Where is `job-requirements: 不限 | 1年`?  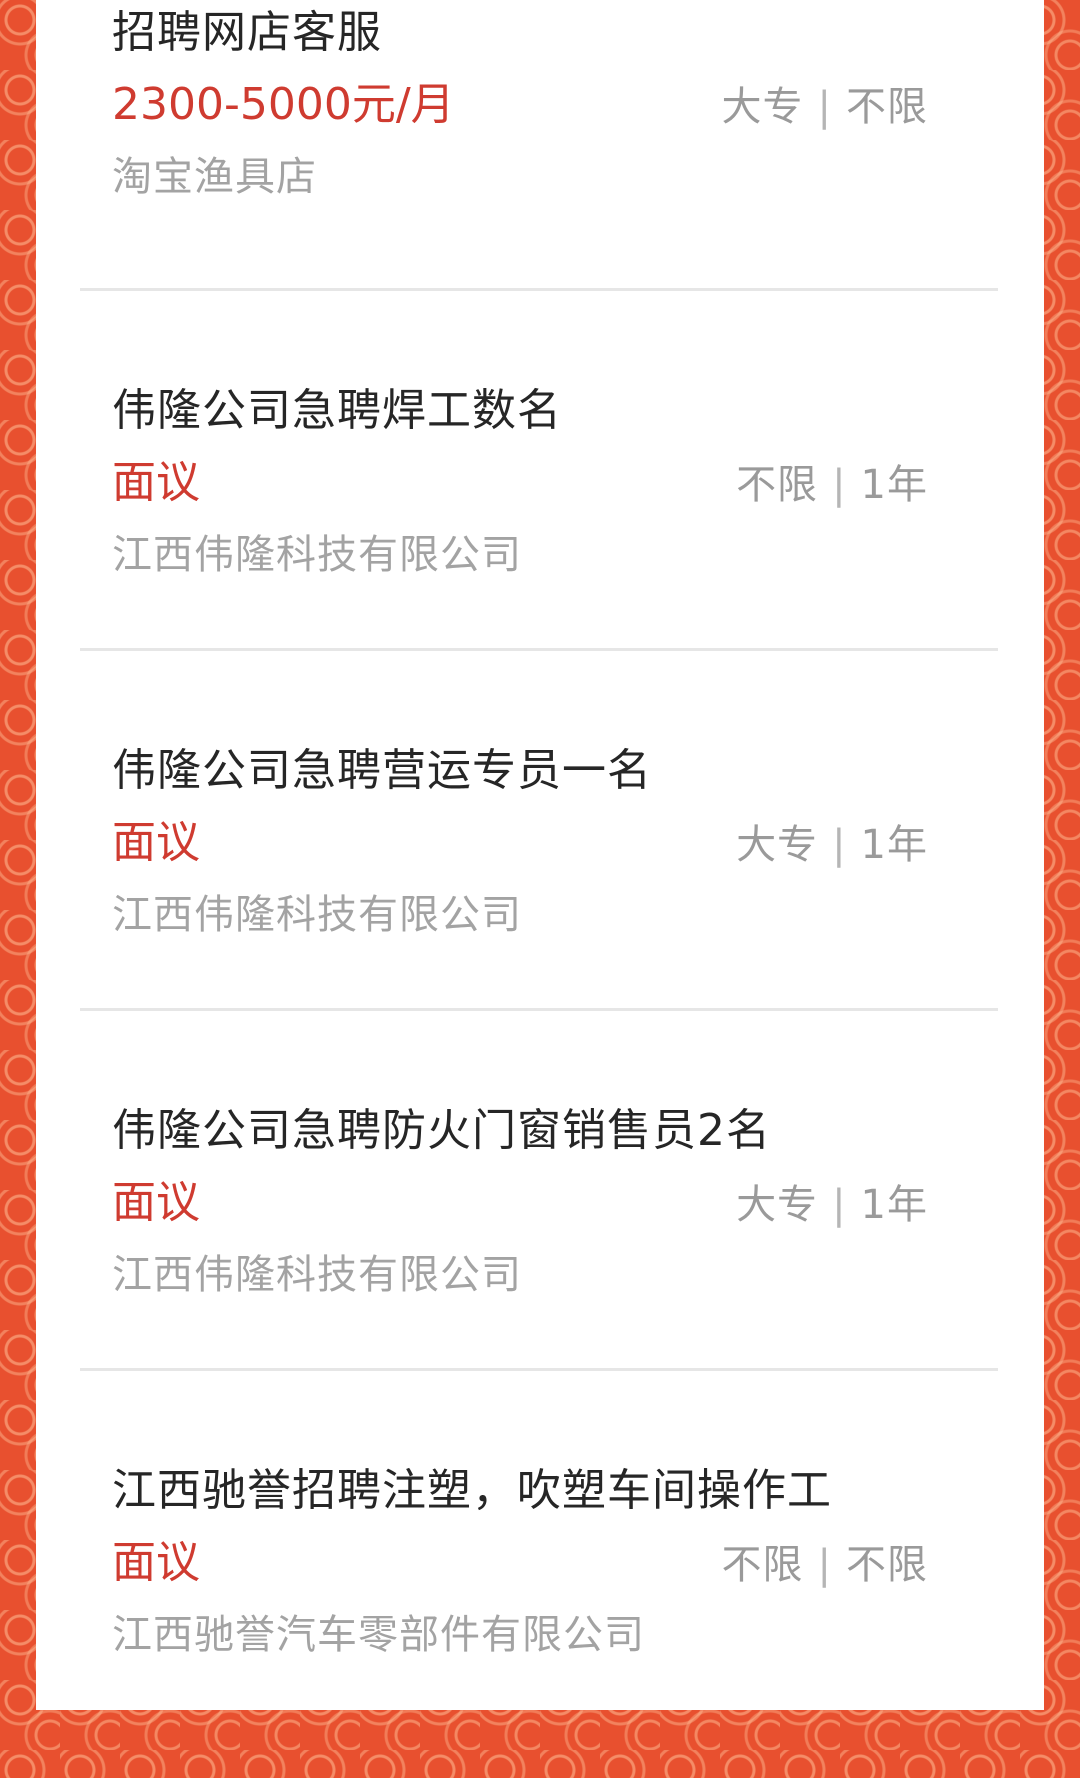 job-requirements: 不限 | 1年 is located at coordinates (832, 481).